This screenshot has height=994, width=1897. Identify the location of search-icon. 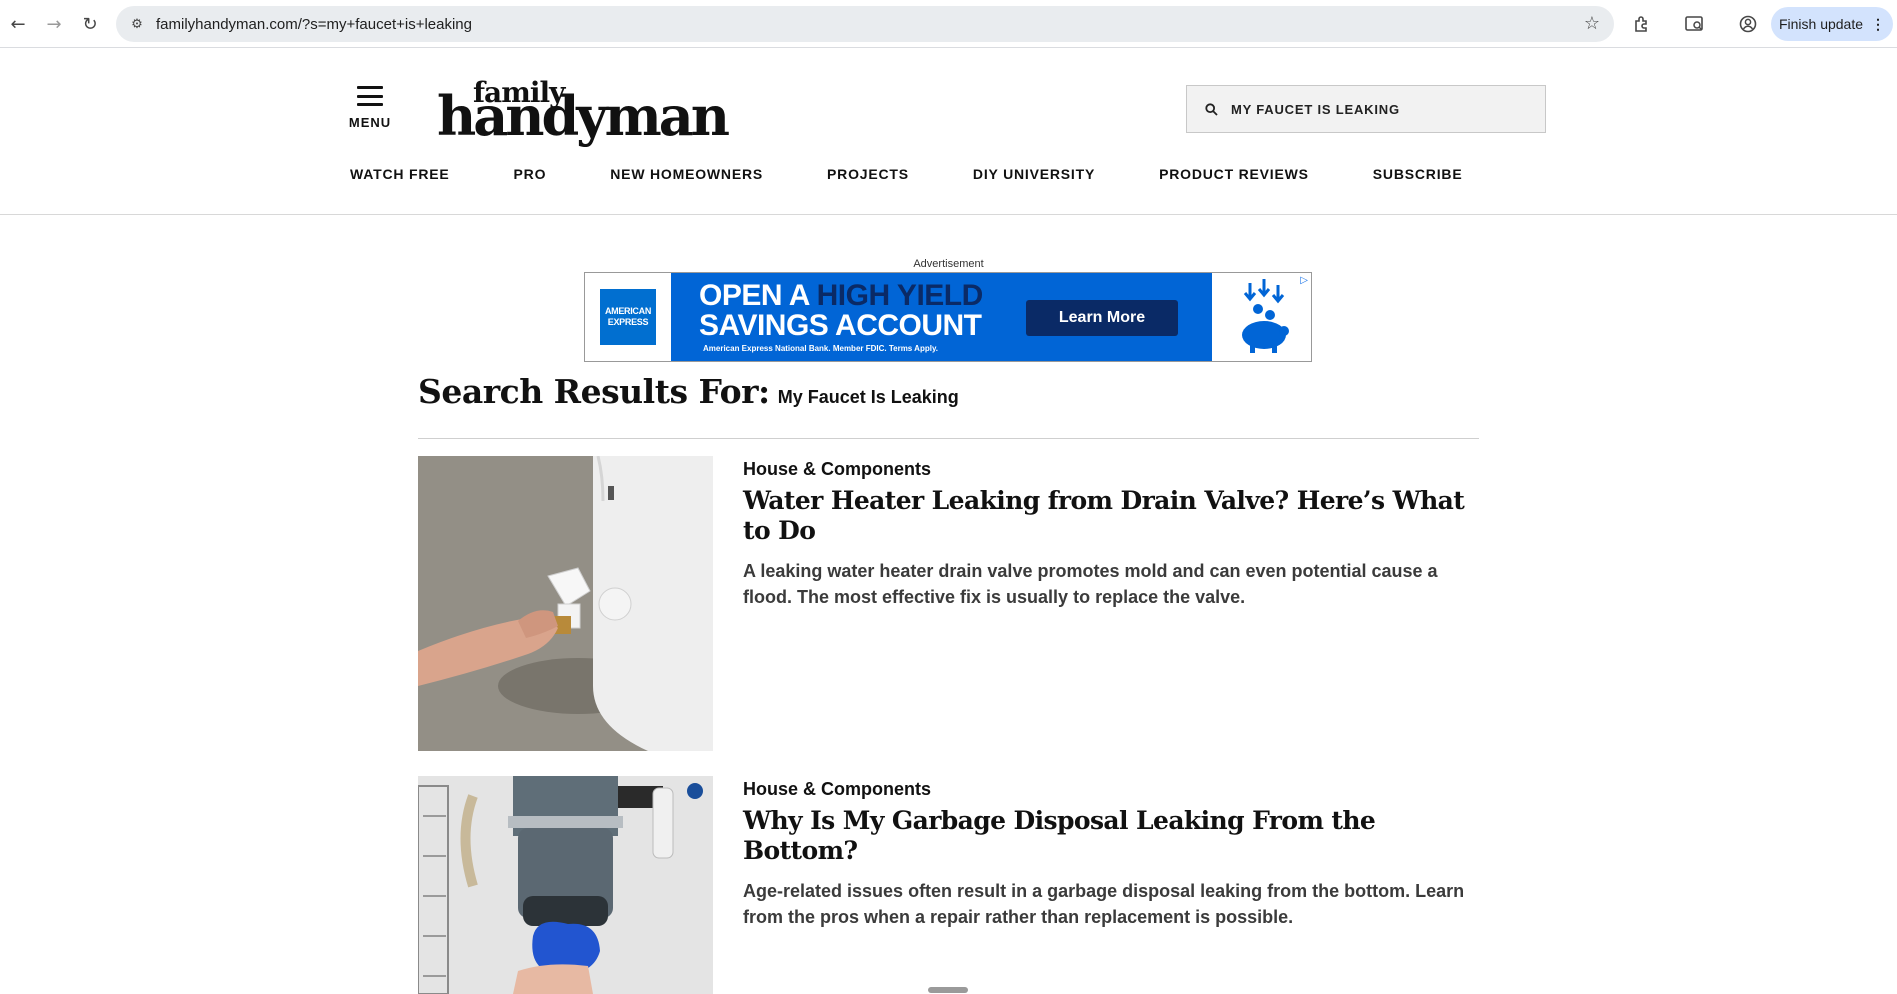
(1211, 109).